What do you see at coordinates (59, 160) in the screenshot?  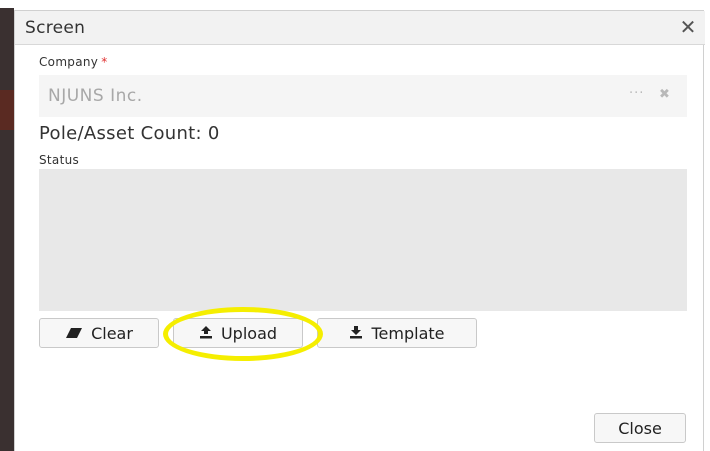 I see `status-label: Status` at bounding box center [59, 160].